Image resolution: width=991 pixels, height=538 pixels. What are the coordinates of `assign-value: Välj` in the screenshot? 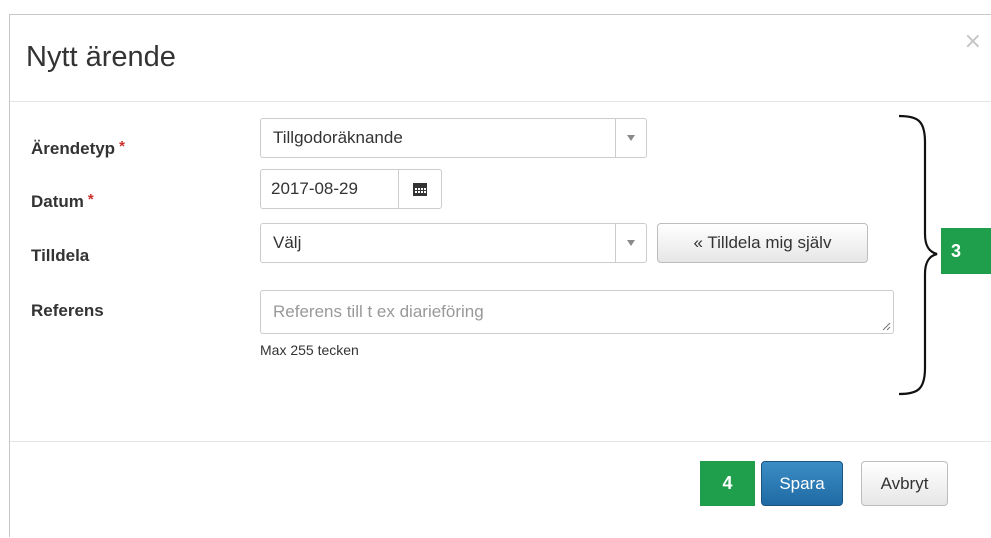 It's located at (287, 242).